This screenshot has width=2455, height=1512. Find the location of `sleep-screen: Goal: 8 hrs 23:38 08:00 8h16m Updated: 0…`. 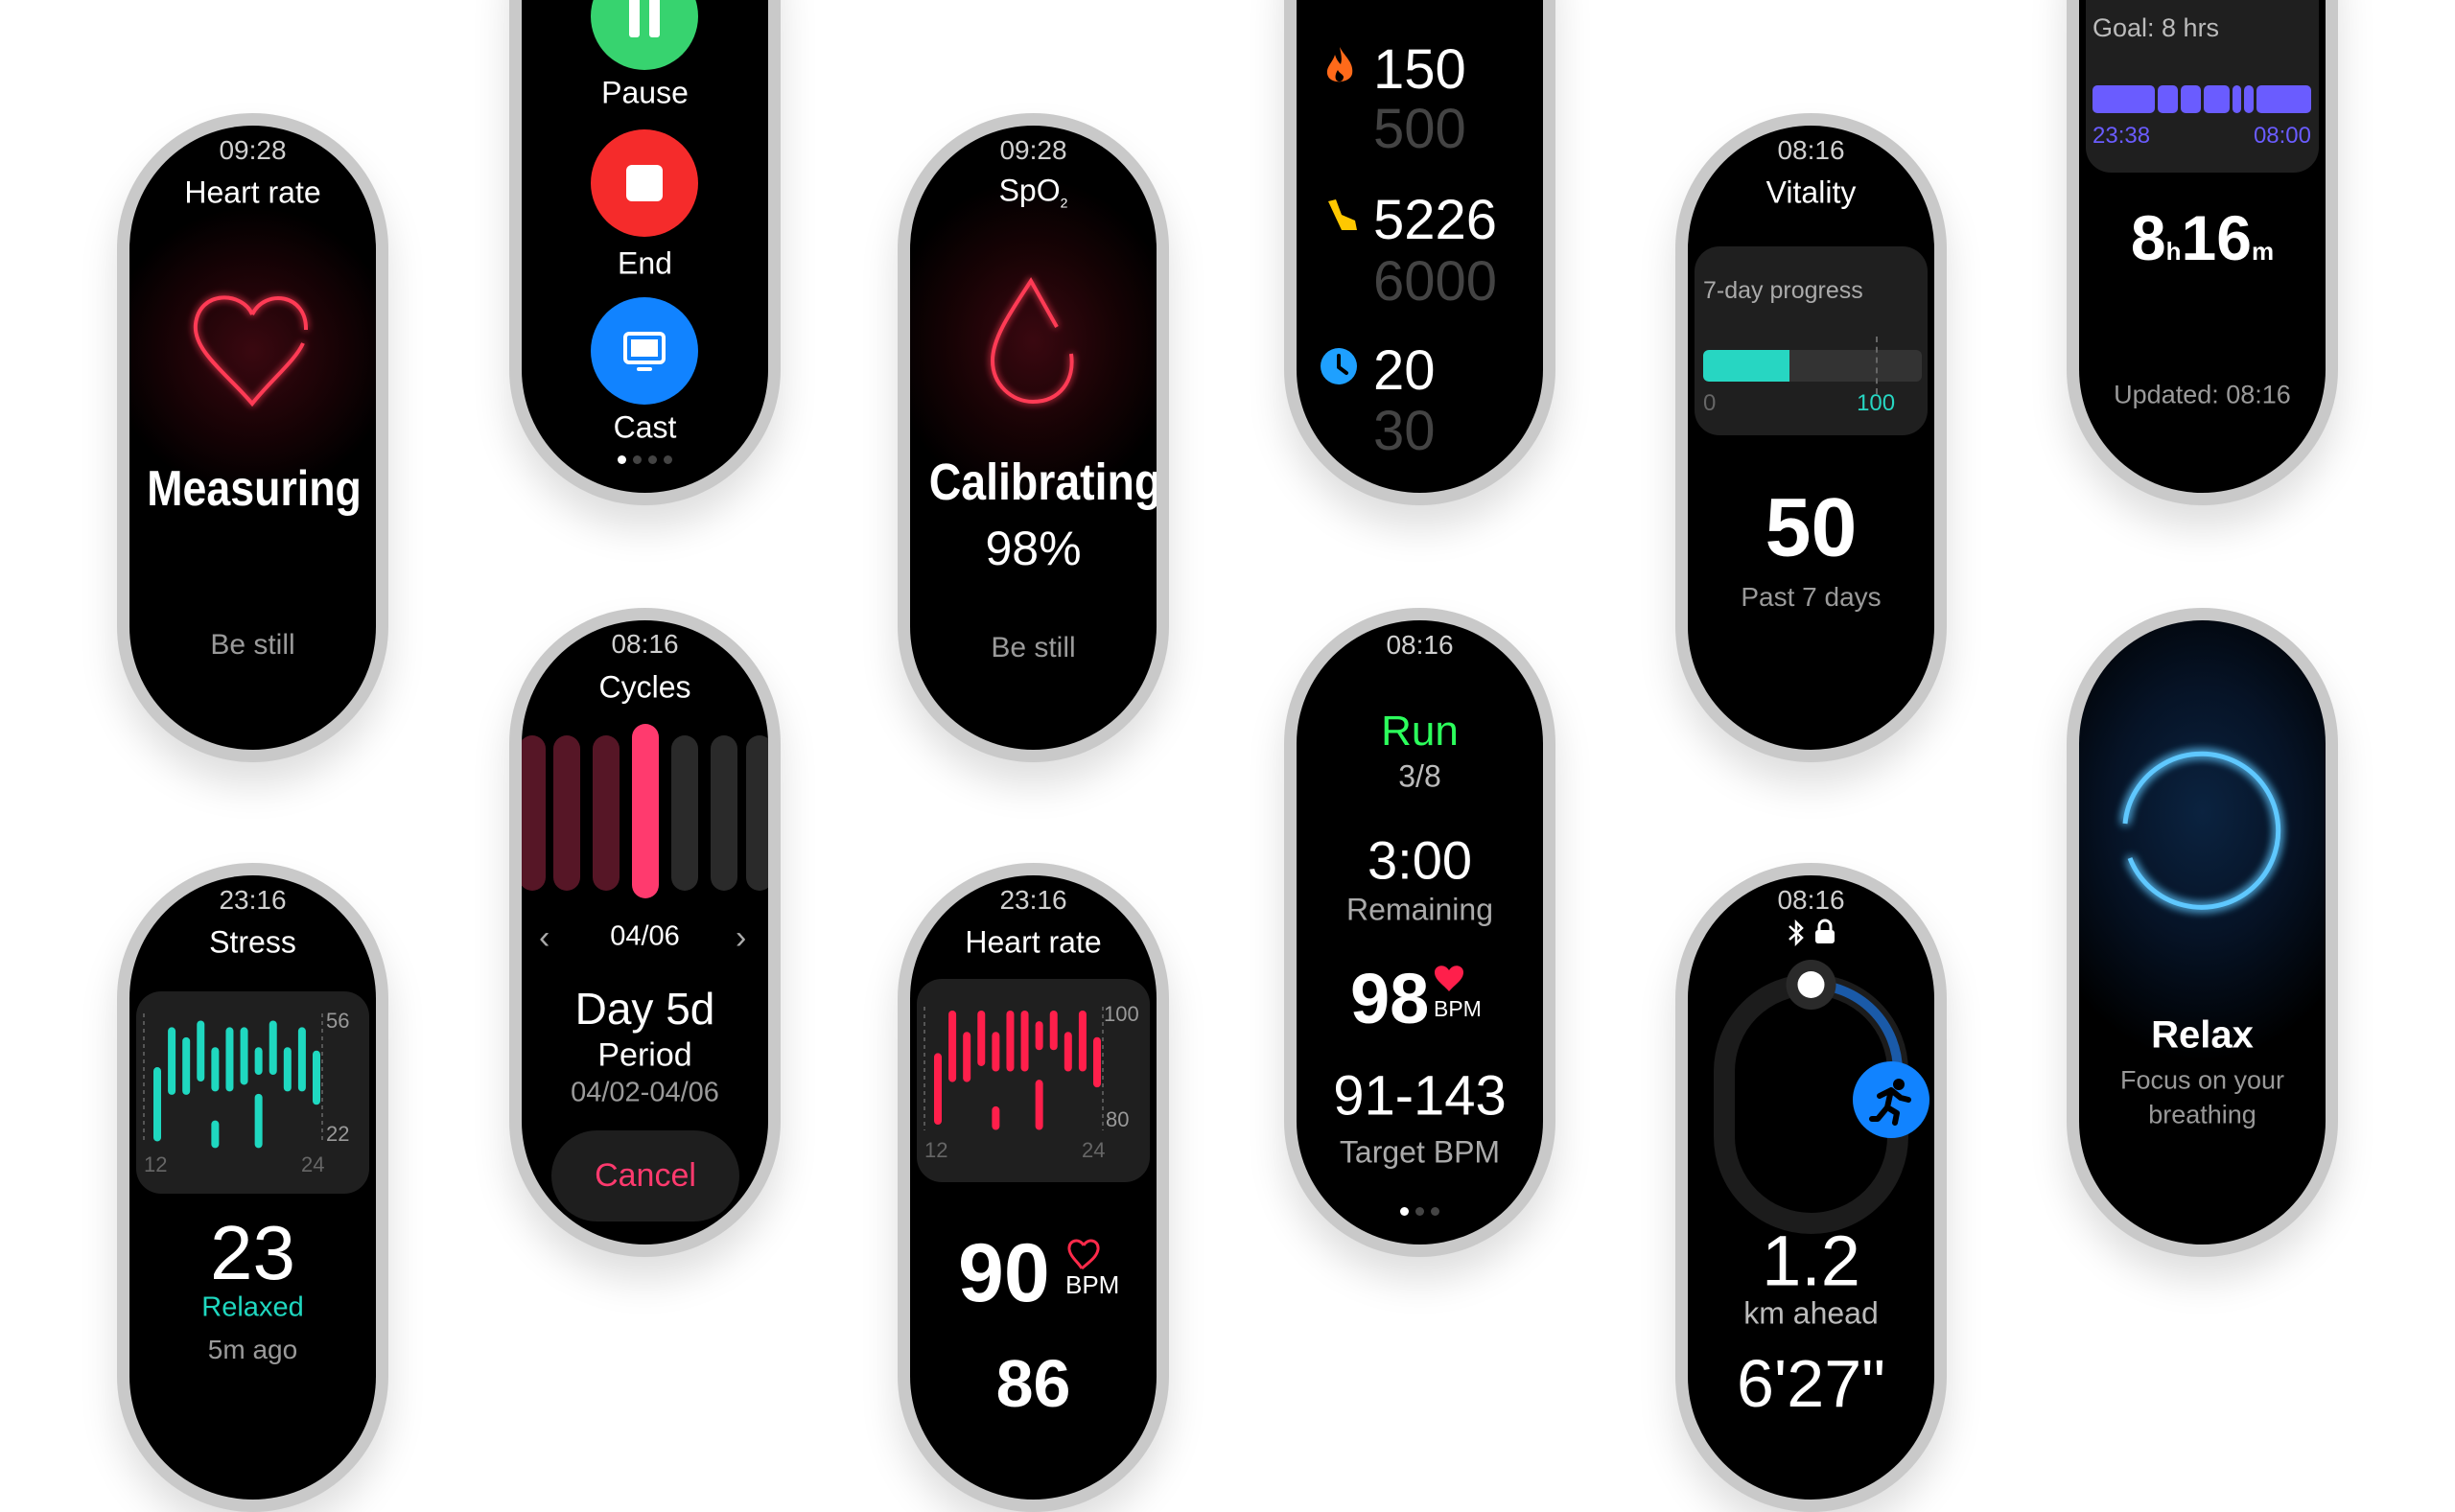

sleep-screen: Goal: 8 hrs 23:38 08:00 8h16m Updated: 0… is located at coordinates (2202, 246).